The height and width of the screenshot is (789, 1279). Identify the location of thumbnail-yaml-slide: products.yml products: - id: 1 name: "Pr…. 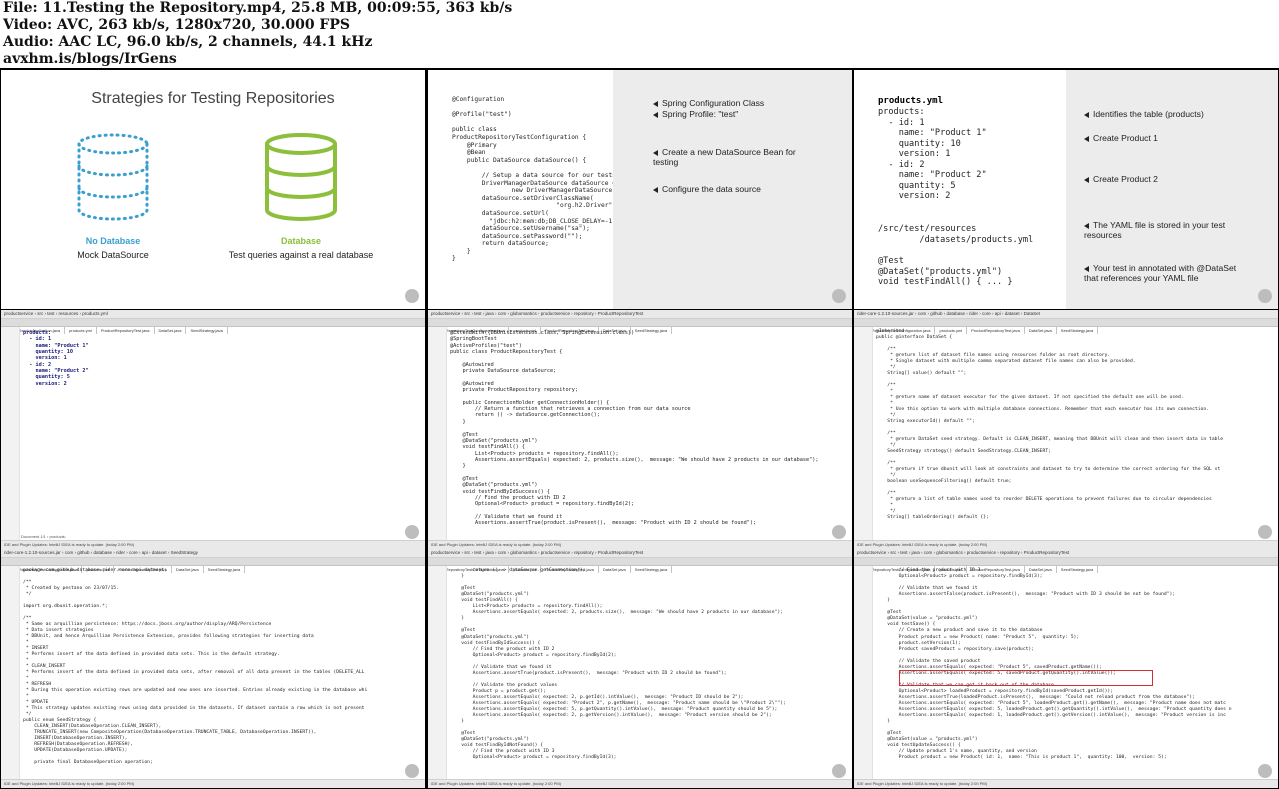
(1066, 189).